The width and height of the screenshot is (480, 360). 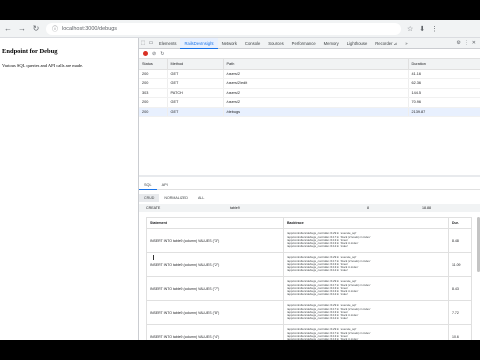 What do you see at coordinates (460, 288) in the screenshot?
I see `query-duration: 8.43` at bounding box center [460, 288].